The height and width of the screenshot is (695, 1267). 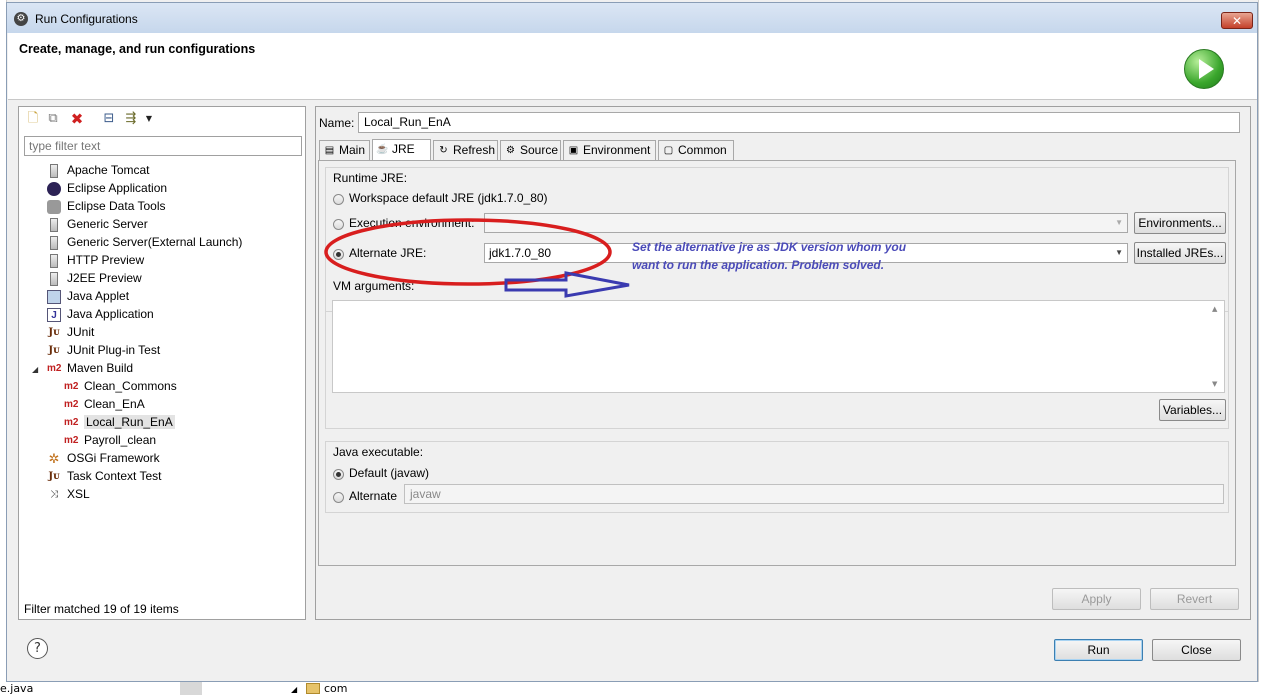 I want to click on collapse-all-icon: ⊟, so click(x=109, y=119).